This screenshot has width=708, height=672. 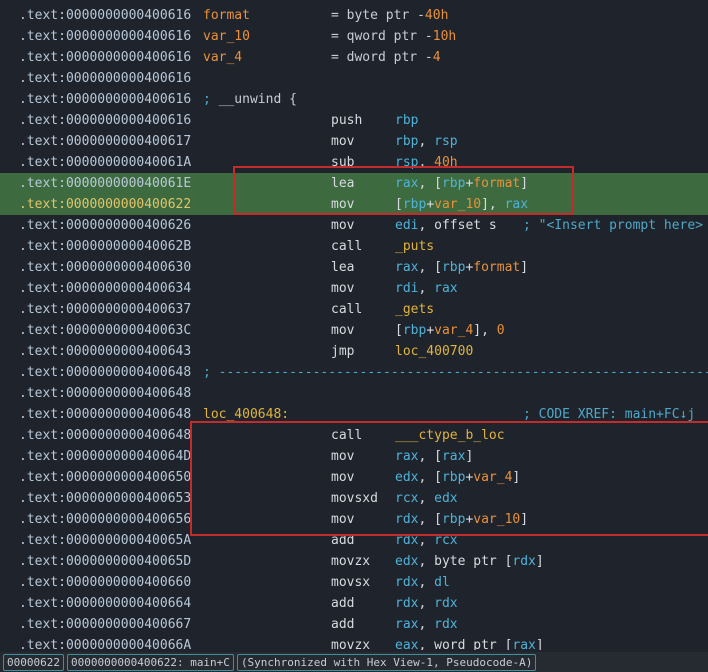 What do you see at coordinates (426, 540) in the screenshot?
I see `operands: rdx, rcx` at bounding box center [426, 540].